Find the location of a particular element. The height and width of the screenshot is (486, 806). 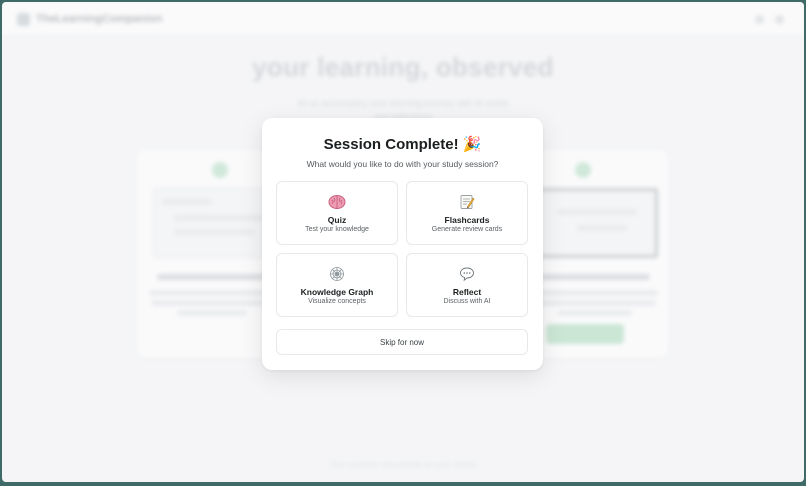

option-description: Test your knowledge is located at coordinates (337, 229).